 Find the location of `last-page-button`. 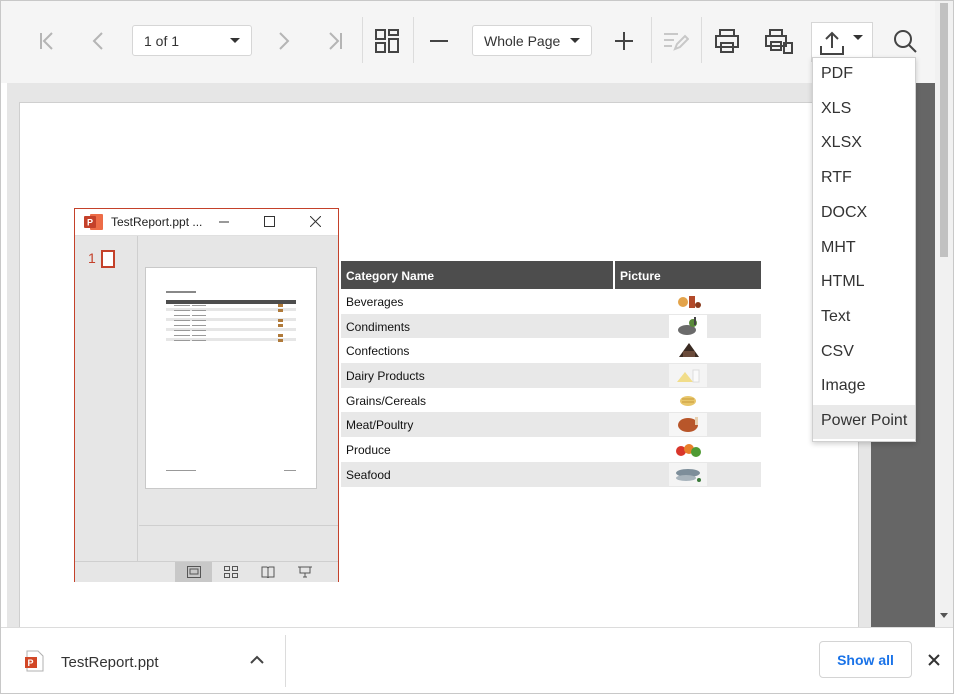

last-page-button is located at coordinates (335, 41).